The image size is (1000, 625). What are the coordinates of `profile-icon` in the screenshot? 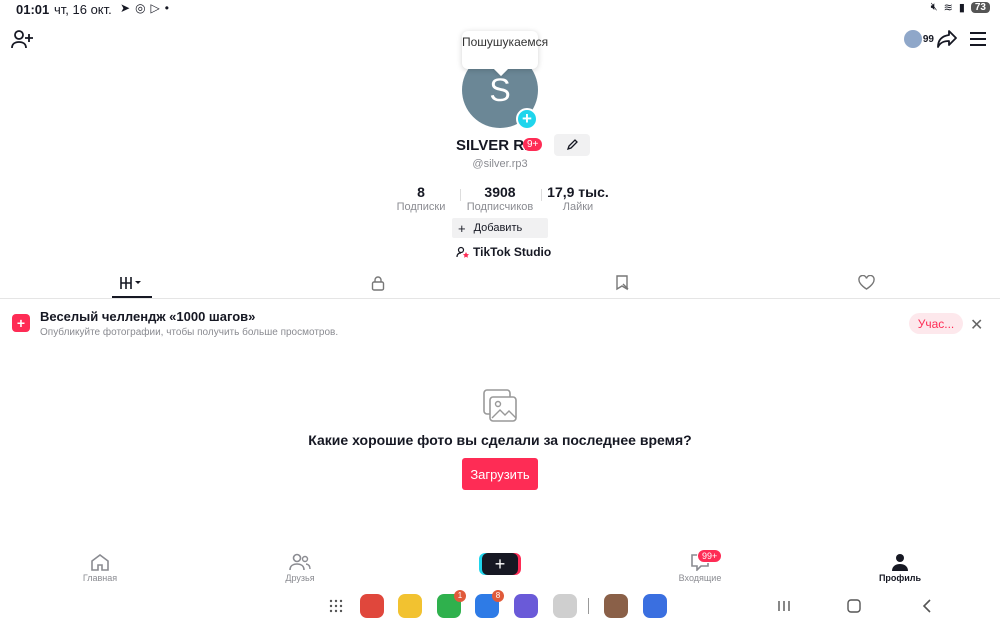 It's located at (900, 562).